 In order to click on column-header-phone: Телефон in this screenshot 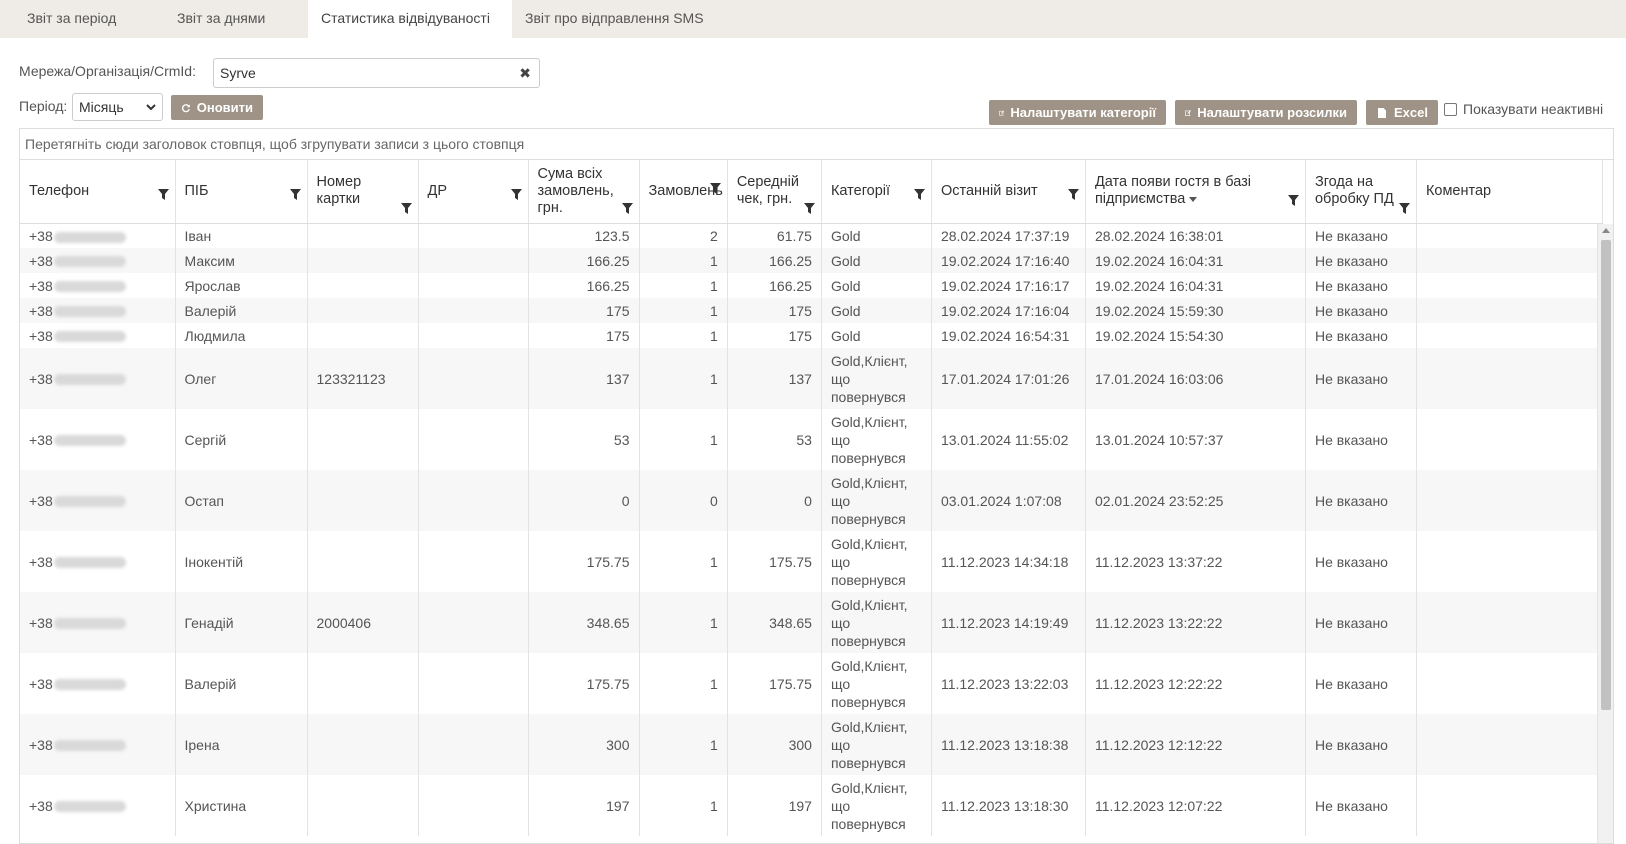, I will do `click(98, 192)`.